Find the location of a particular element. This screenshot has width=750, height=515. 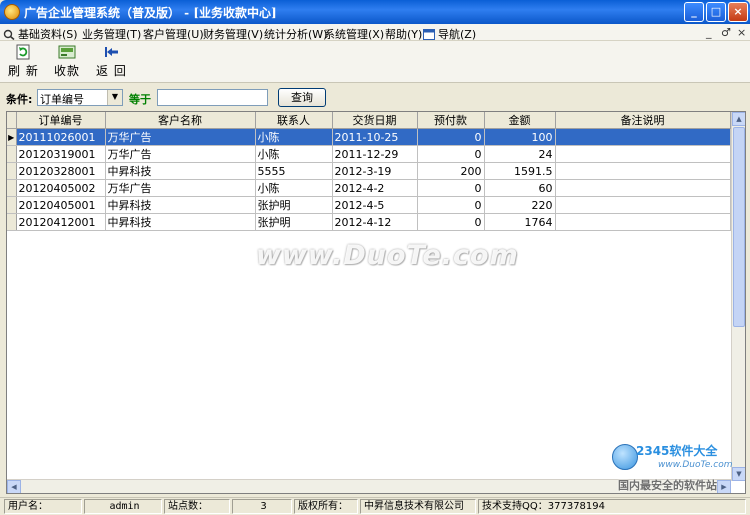

column-header: 金额 is located at coordinates (520, 120).